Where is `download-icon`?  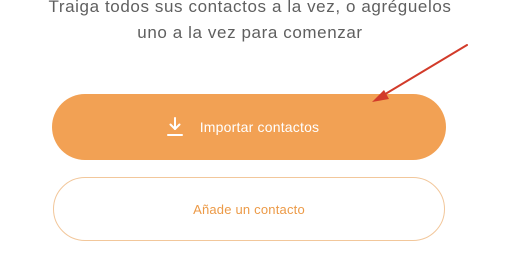 download-icon is located at coordinates (174, 127).